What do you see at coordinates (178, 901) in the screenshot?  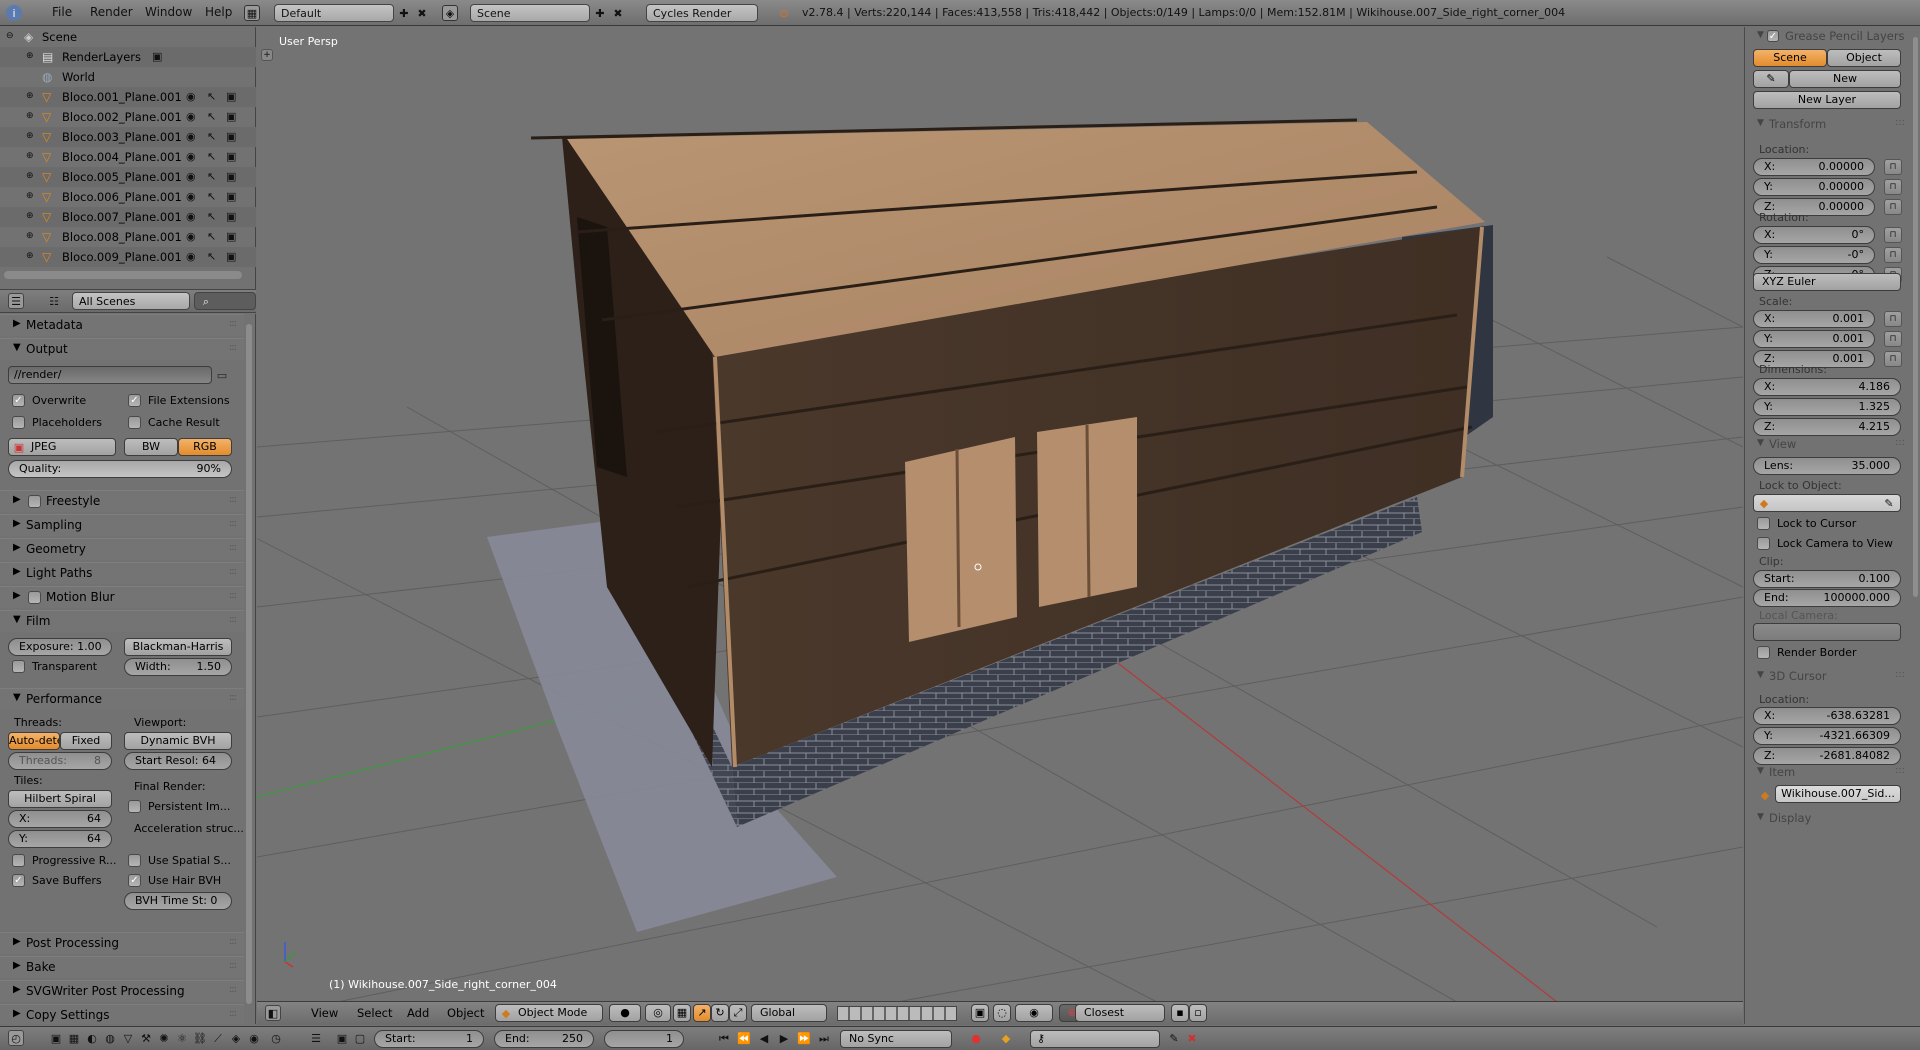 I see `bvh-time-steps-field: BVH Time St: 0` at bounding box center [178, 901].